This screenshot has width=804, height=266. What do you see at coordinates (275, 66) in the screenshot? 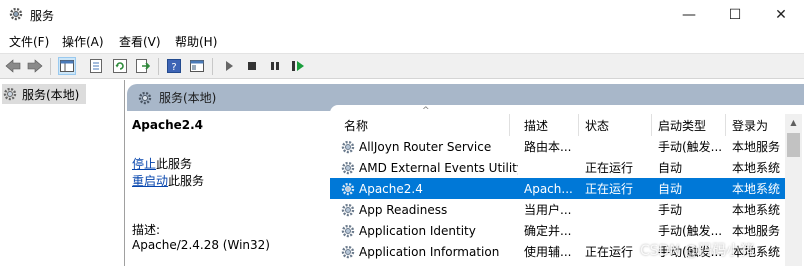
I see `pause-icon` at bounding box center [275, 66].